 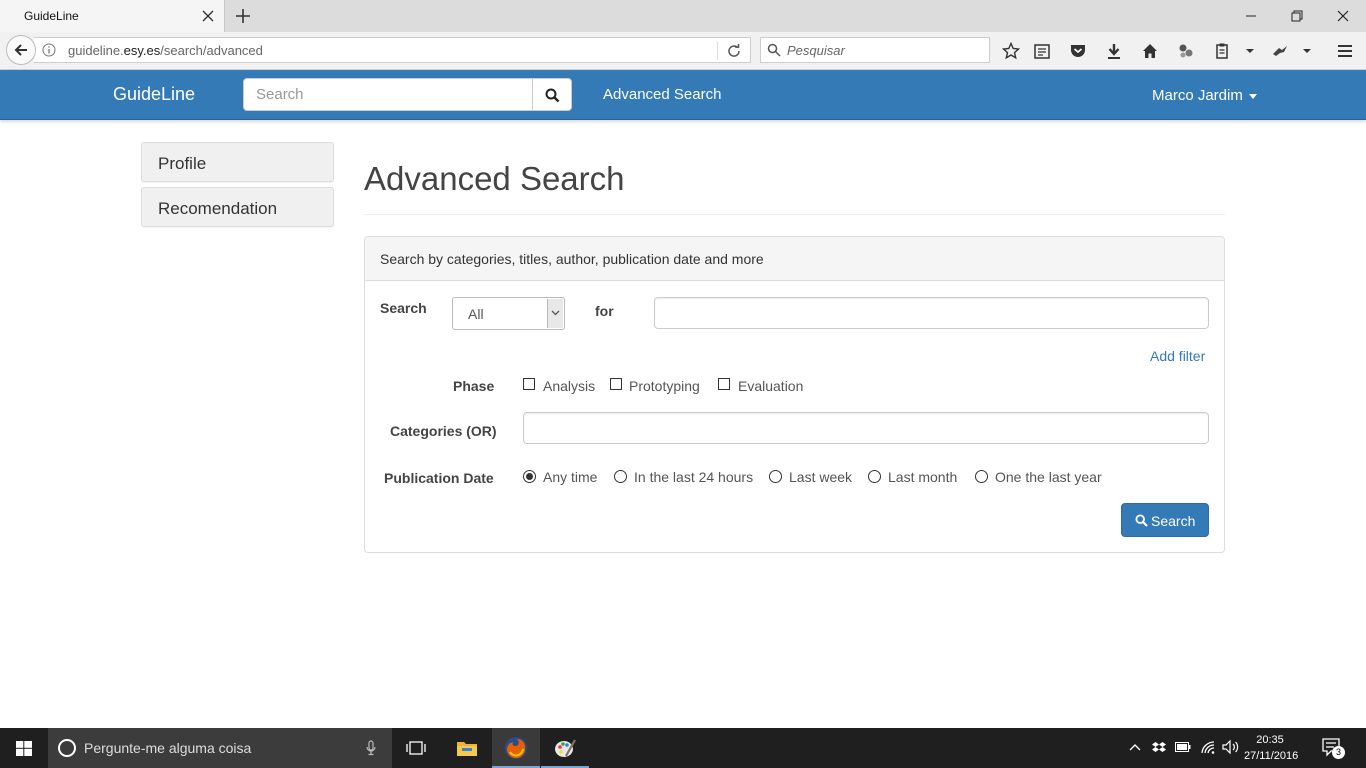 What do you see at coordinates (875, 50) in the screenshot?
I see `browser-search-box: Pesquisar` at bounding box center [875, 50].